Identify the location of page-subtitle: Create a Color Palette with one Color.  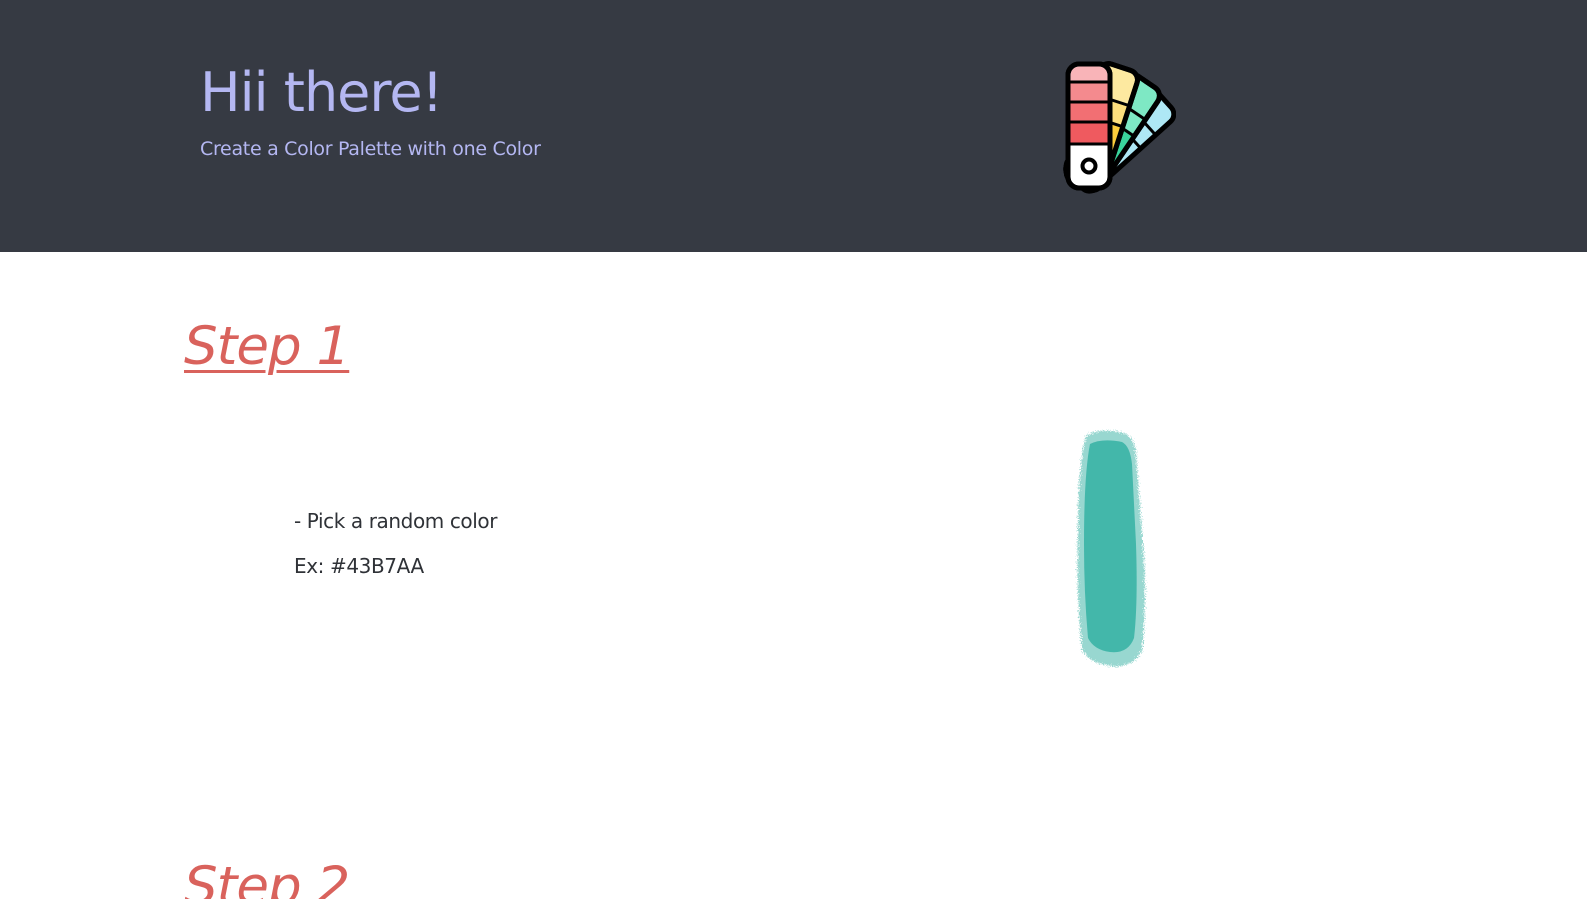
(370, 149).